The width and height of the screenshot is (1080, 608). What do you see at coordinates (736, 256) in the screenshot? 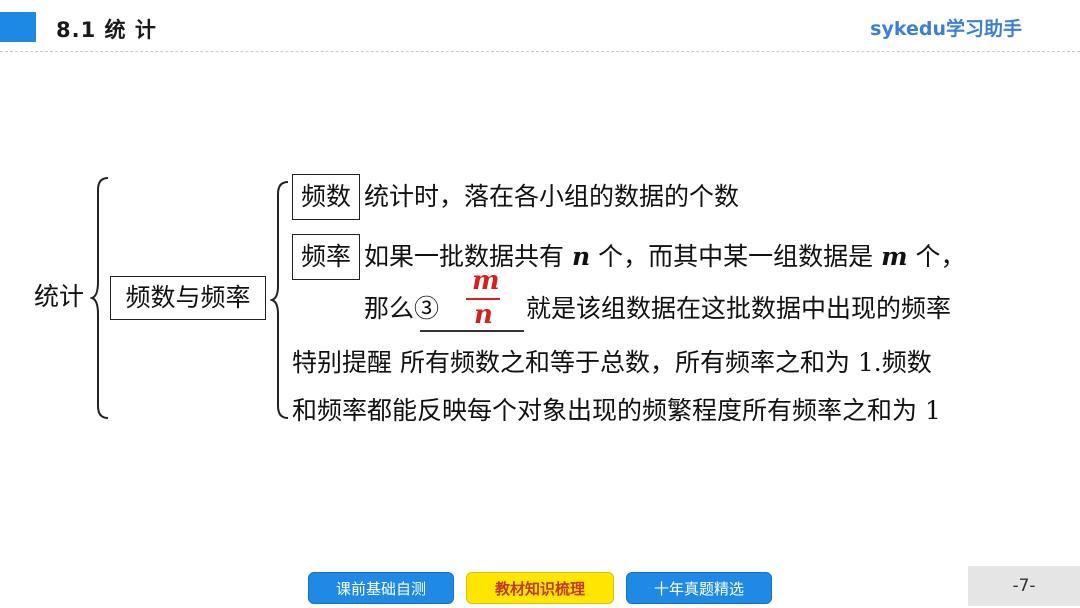
I see `frequency-rate-text-b: 个，而其中某一组数据是` at bounding box center [736, 256].